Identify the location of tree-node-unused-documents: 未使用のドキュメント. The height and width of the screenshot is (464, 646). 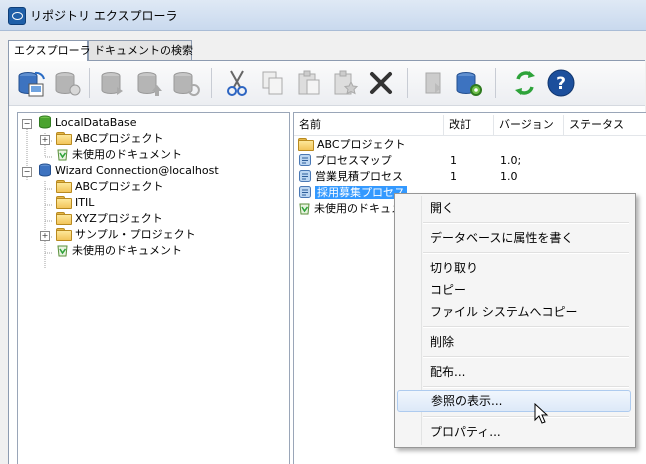
(119, 155).